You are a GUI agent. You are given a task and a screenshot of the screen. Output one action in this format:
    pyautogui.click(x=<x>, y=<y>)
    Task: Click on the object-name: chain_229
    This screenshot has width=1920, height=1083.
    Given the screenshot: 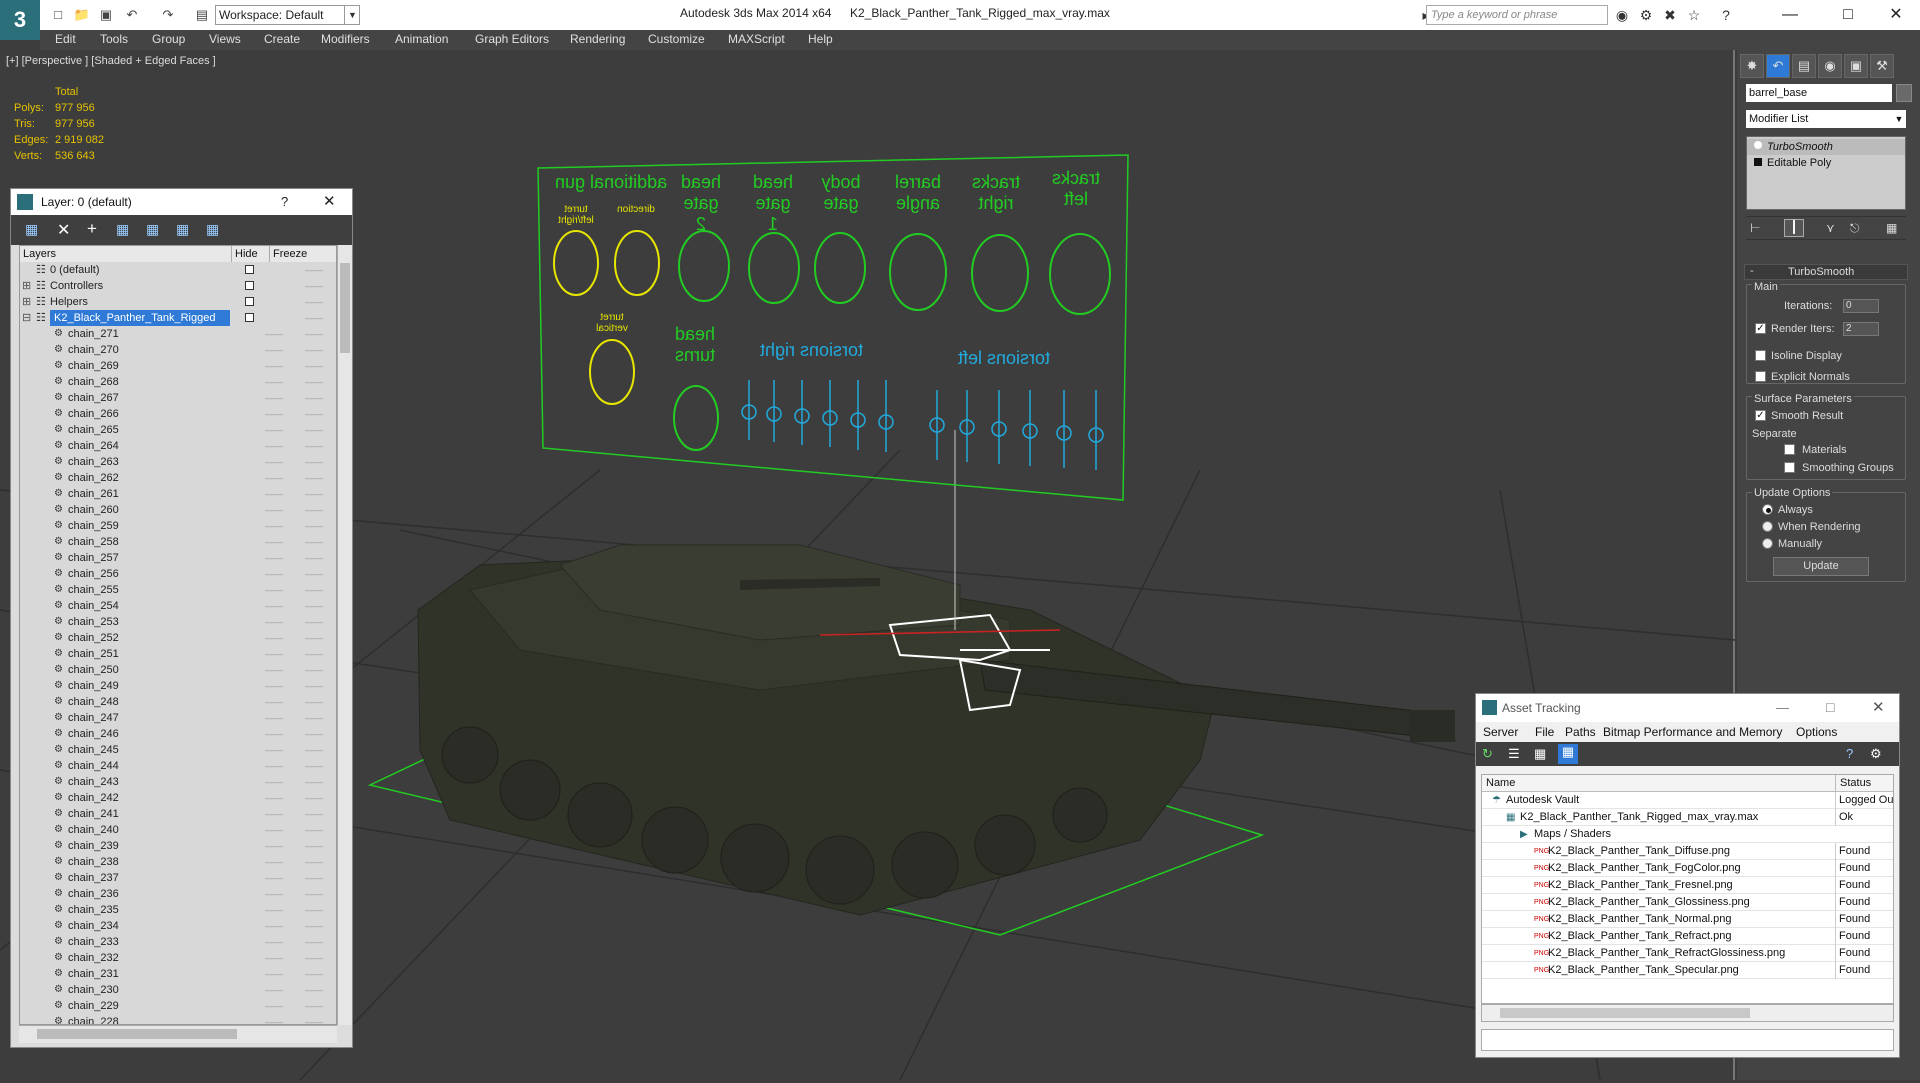 What is the action you would take?
    pyautogui.click(x=93, y=1006)
    